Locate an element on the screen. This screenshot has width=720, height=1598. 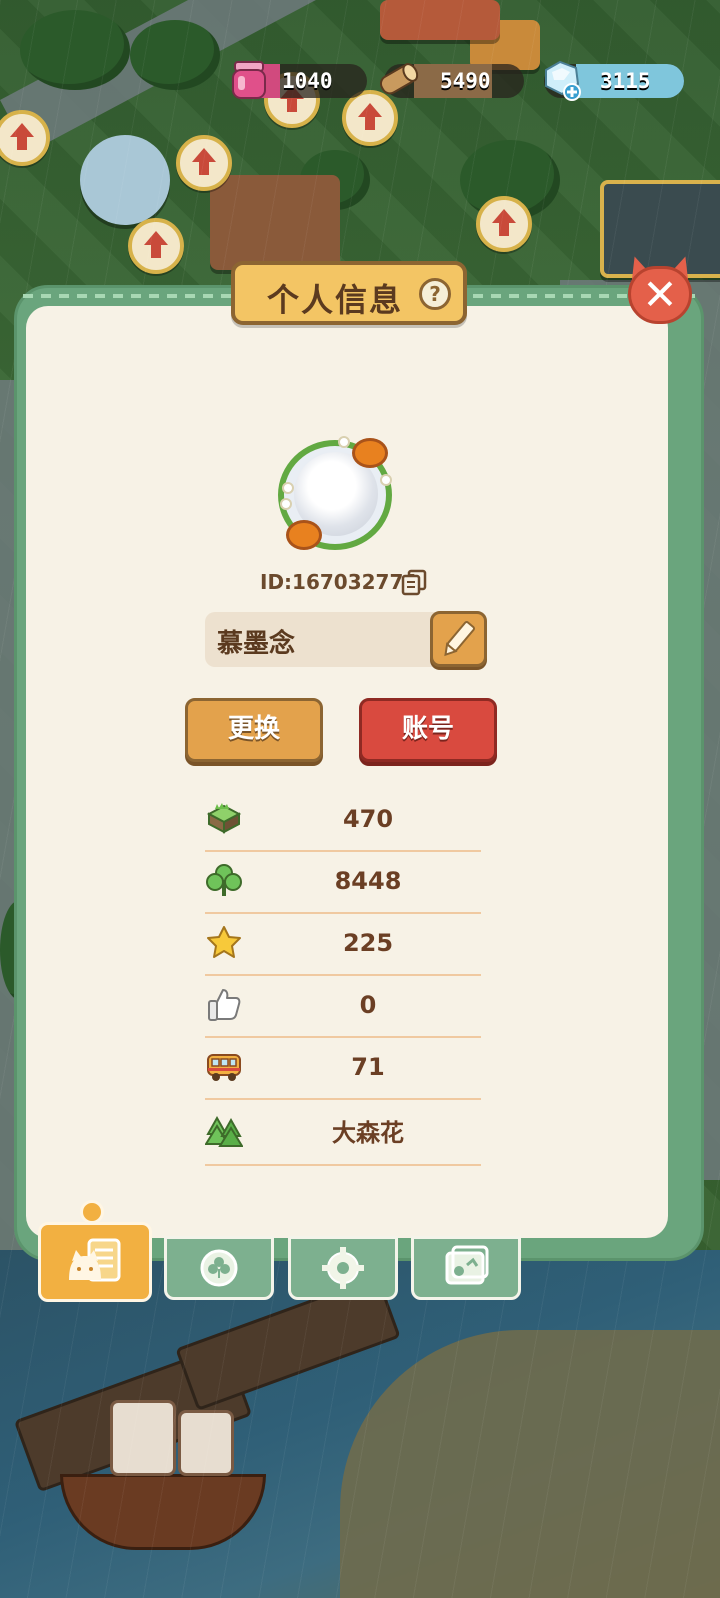
tab-profile is located at coordinates (95, 1262).